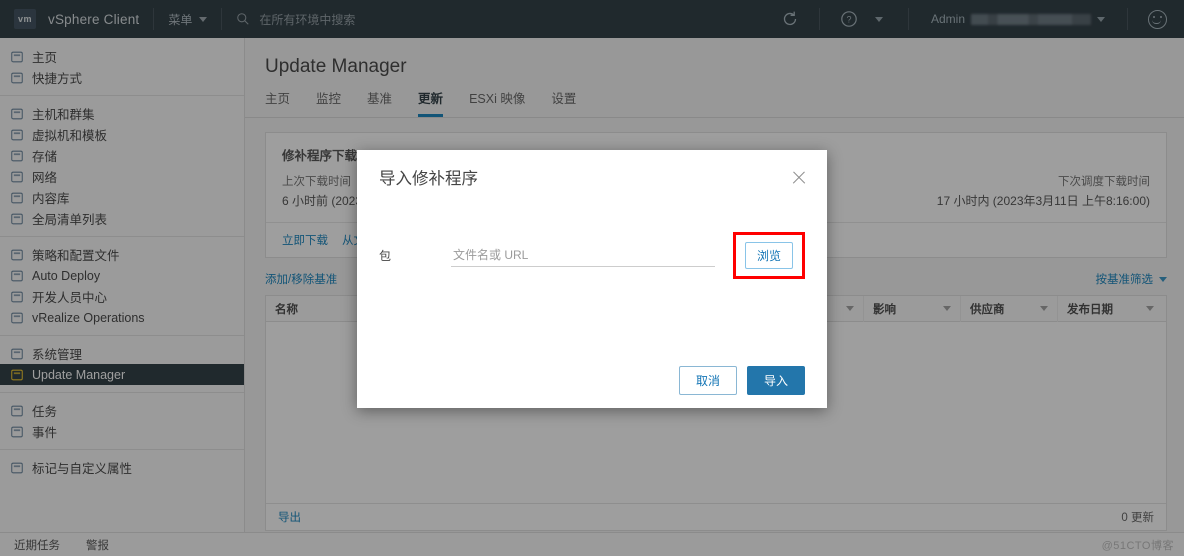  What do you see at coordinates (707, 380) in the screenshot?
I see `cancel-button: 取消` at bounding box center [707, 380].